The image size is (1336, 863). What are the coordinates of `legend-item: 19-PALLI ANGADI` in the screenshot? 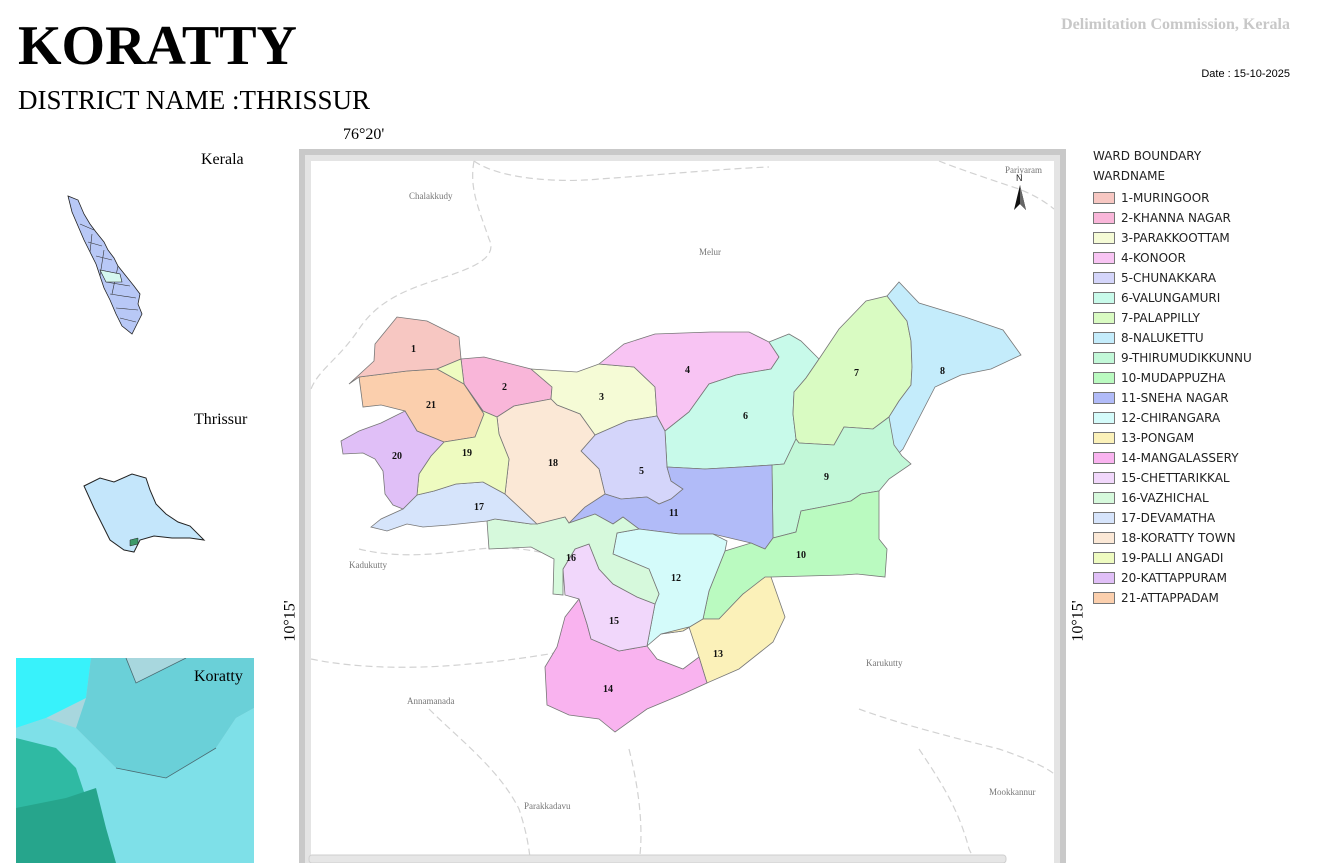 It's located at (1172, 558).